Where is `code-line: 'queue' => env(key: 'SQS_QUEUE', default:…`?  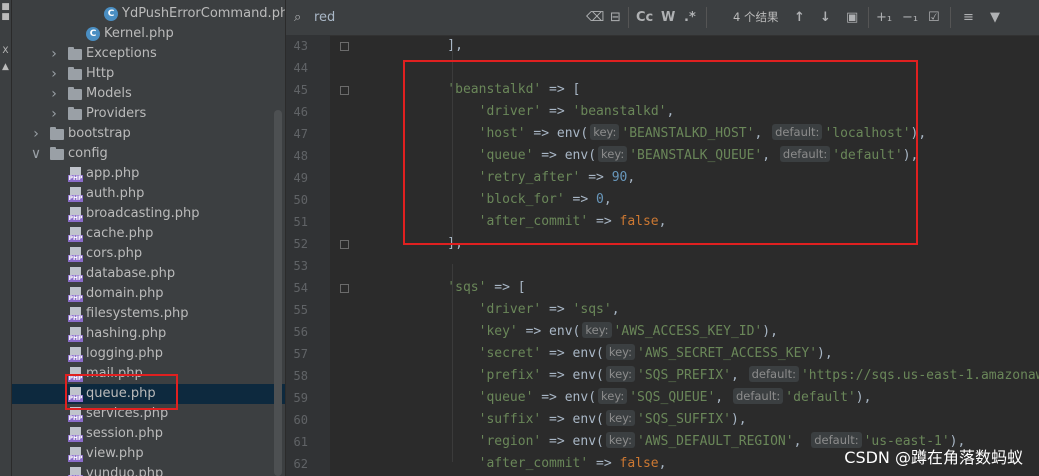
code-line: 'queue' => env(key: 'SQS_QUEUE', default:… is located at coordinates (643, 398).